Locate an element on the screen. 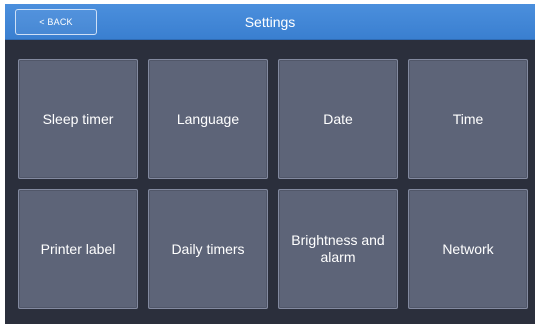 The image size is (539, 327). printer-label-tile: Printer label is located at coordinates (78, 249).